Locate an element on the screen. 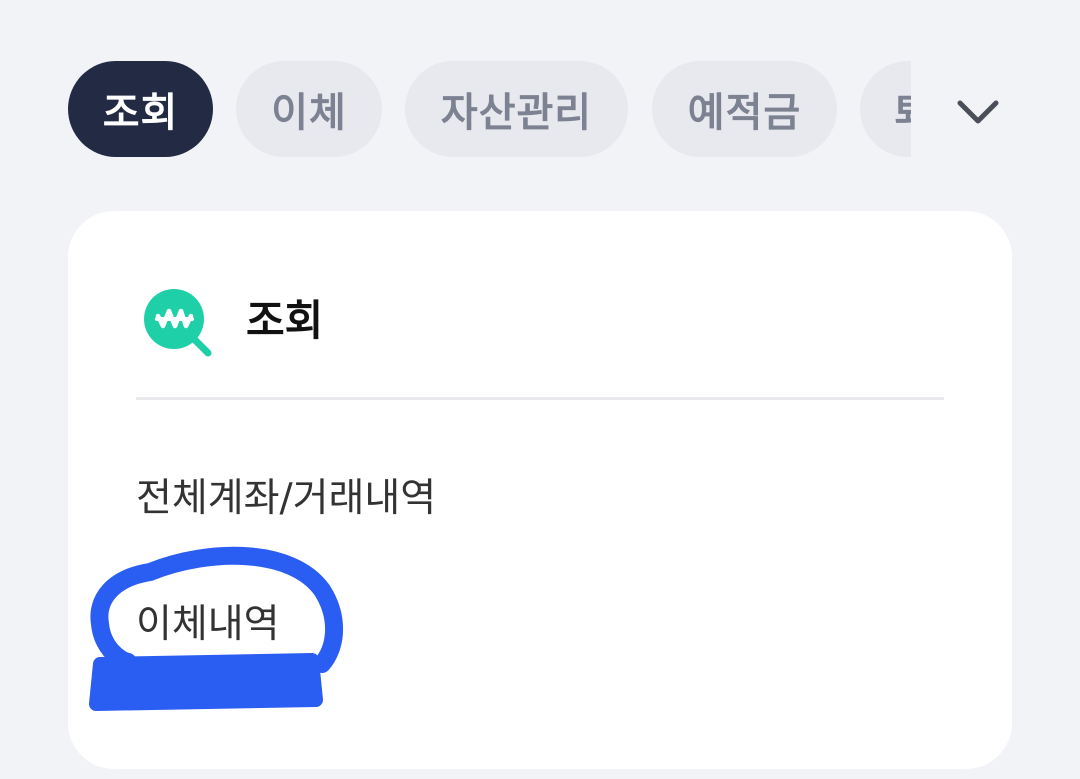 This screenshot has width=1080, height=779. link-all-accounts-transactions: 전체계좌/거래내역 is located at coordinates (286, 499).